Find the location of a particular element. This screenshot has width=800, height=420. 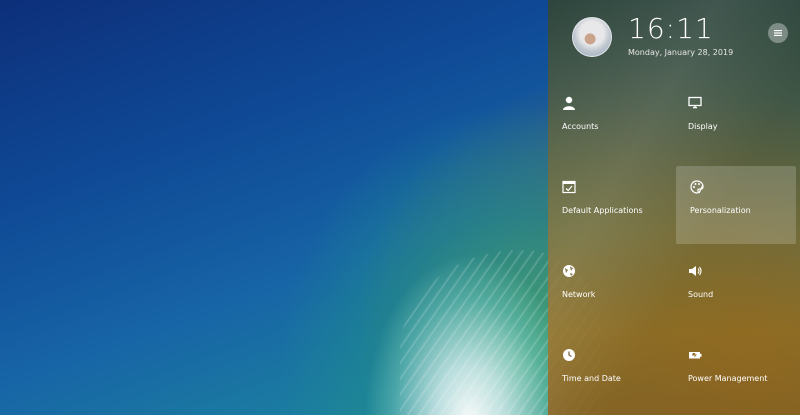

clock-date: Monday, January 28, 2019 is located at coordinates (681, 52).